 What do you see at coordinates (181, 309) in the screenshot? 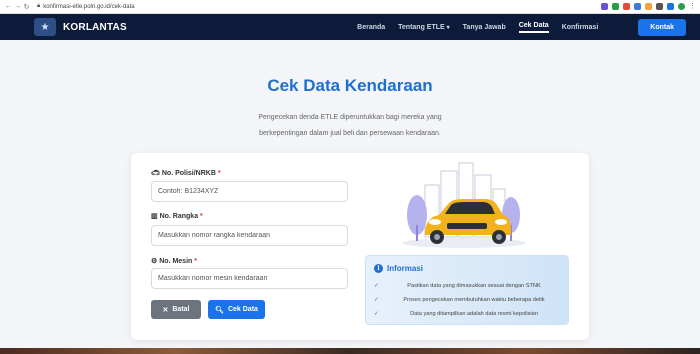
I see `cancel-button-label: Batal` at bounding box center [181, 309].